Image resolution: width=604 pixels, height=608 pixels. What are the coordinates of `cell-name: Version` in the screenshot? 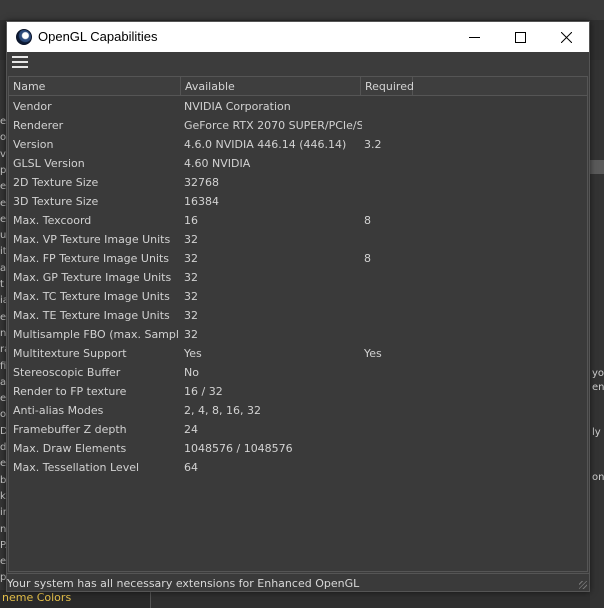 It's located at (33, 144).